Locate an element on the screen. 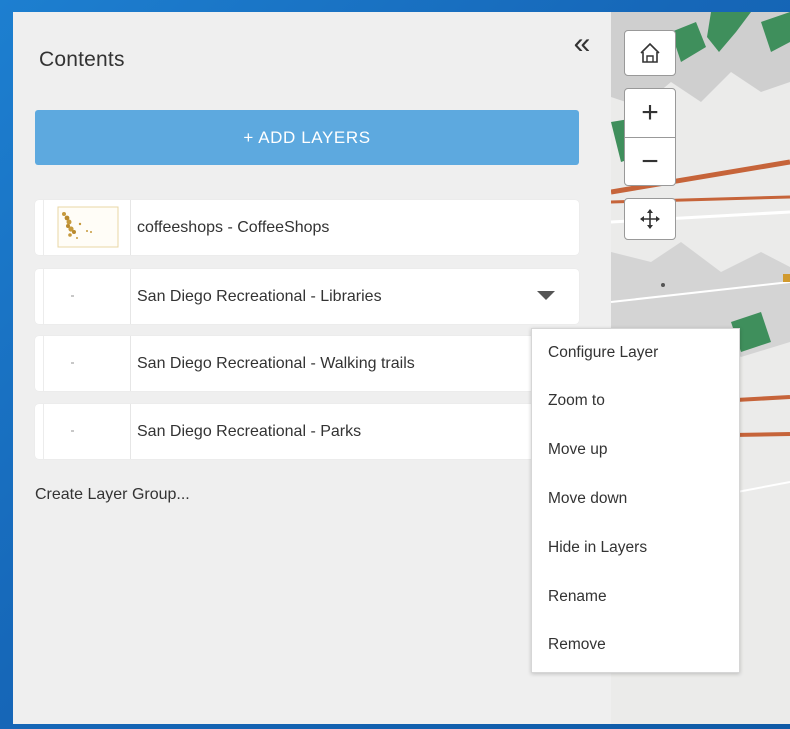 Image resolution: width=790 pixels, height=729 pixels. home-button is located at coordinates (650, 53).